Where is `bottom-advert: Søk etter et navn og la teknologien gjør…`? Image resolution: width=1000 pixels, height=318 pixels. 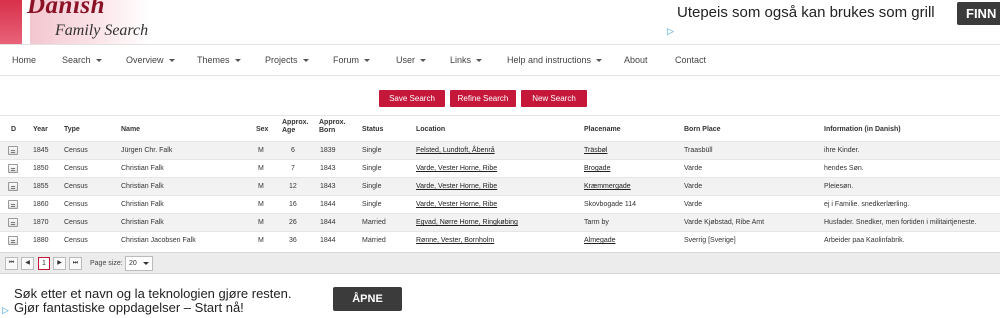 bottom-advert: Søk etter et navn og la teknologien gjør… is located at coordinates (210, 296).